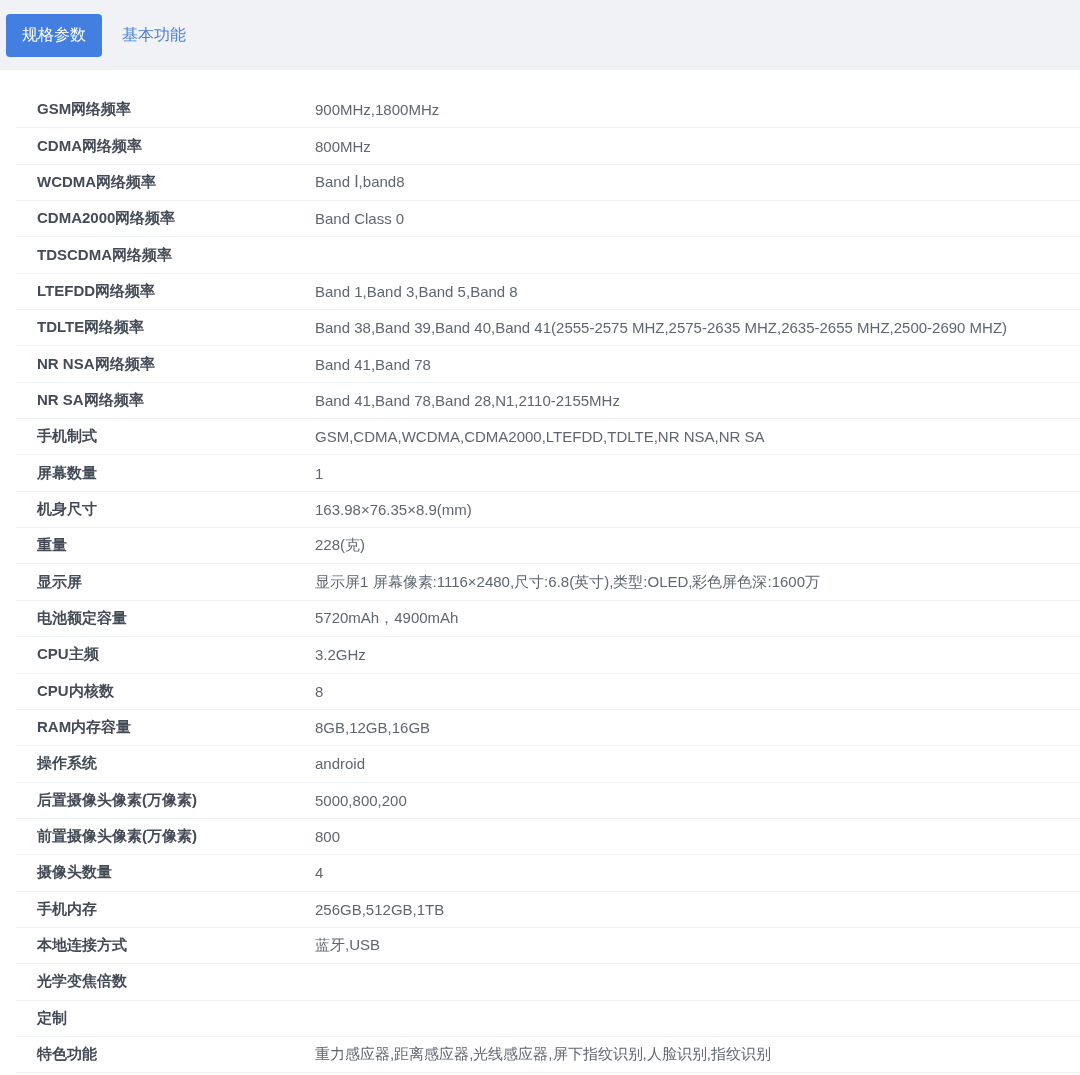  Describe the element at coordinates (68, 655) in the screenshot. I see `spec-label: CPU主频` at that location.